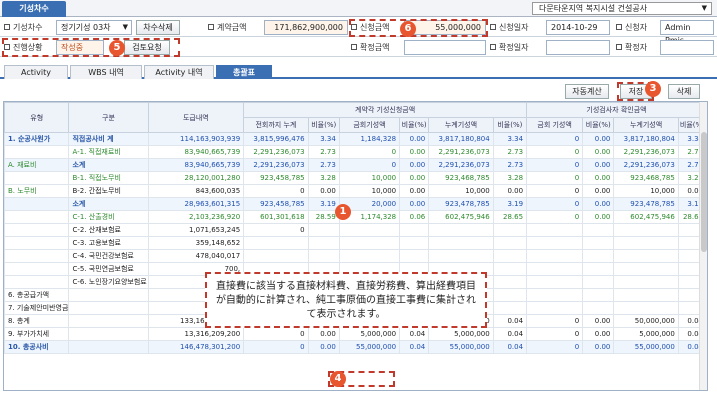  I want to click on cell-c1: 923,458,785, so click(276, 178).